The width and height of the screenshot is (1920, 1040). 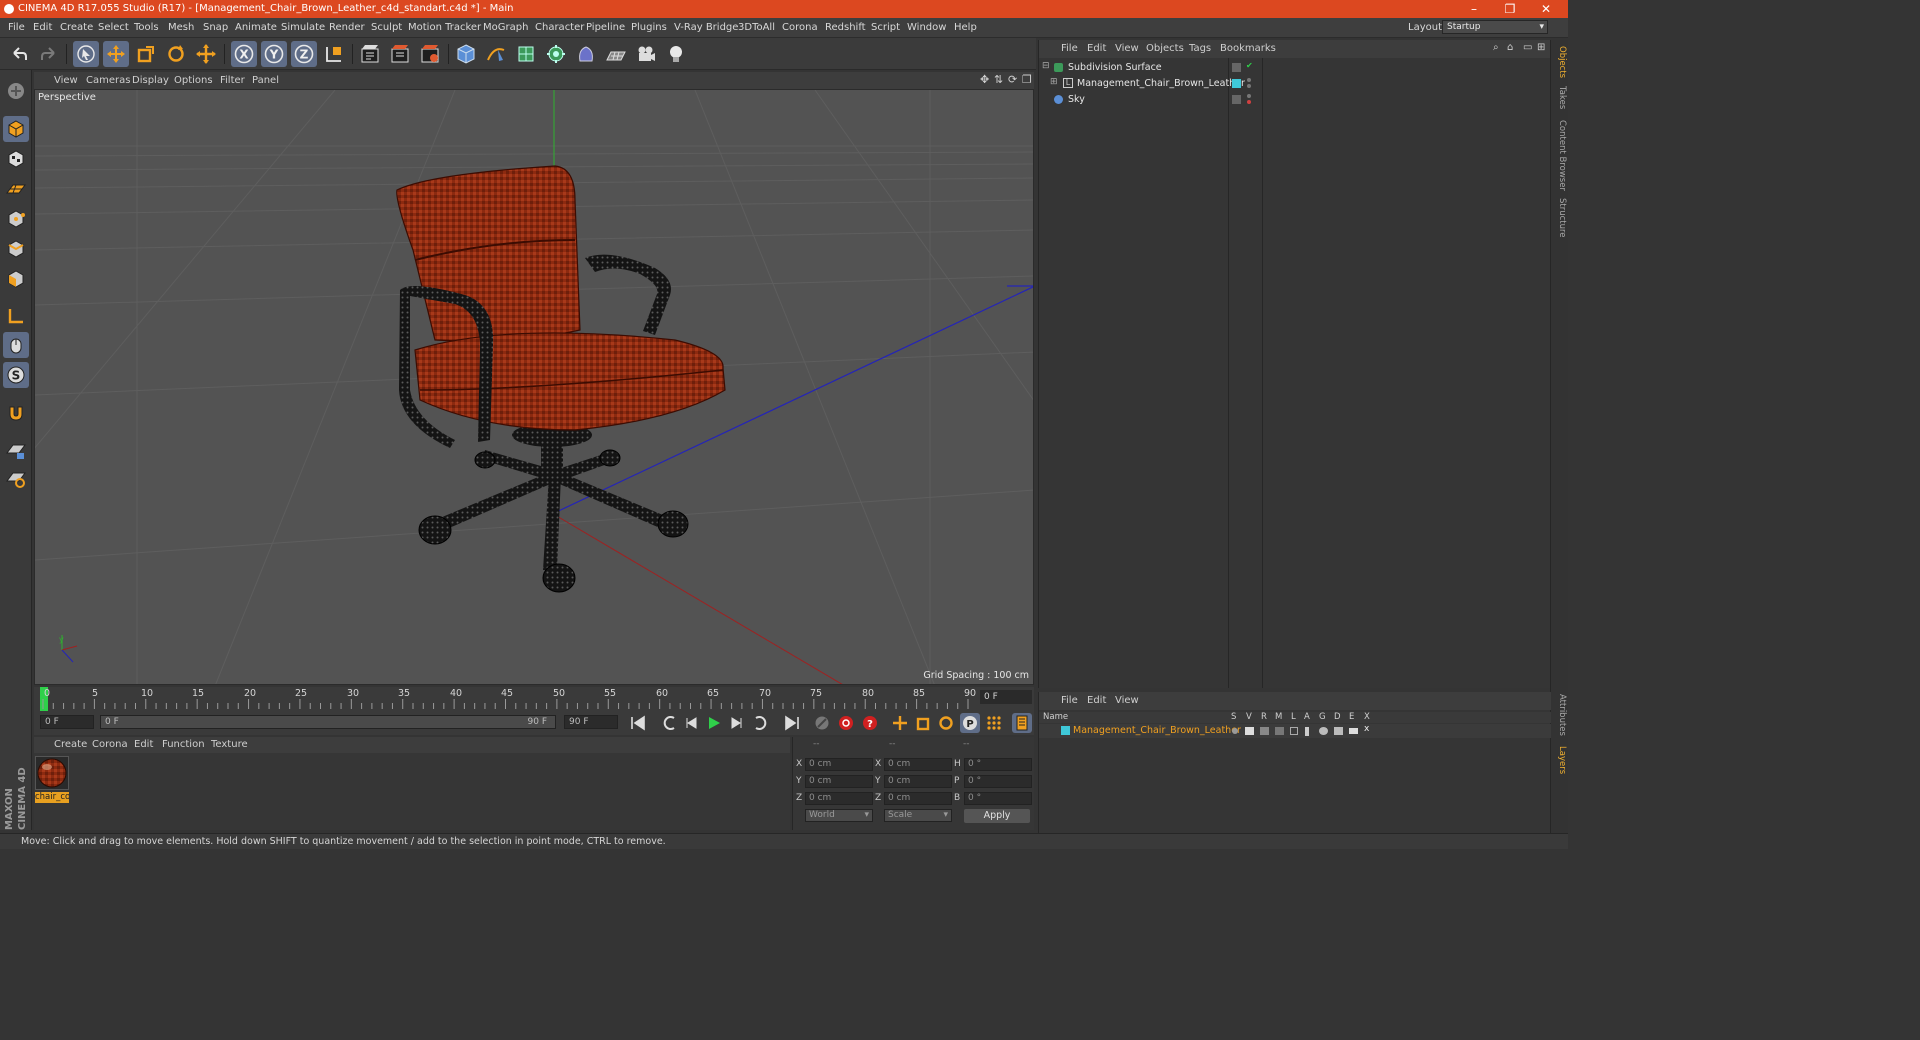 What do you see at coordinates (586, 54) in the screenshot?
I see `deformer-icon` at bounding box center [586, 54].